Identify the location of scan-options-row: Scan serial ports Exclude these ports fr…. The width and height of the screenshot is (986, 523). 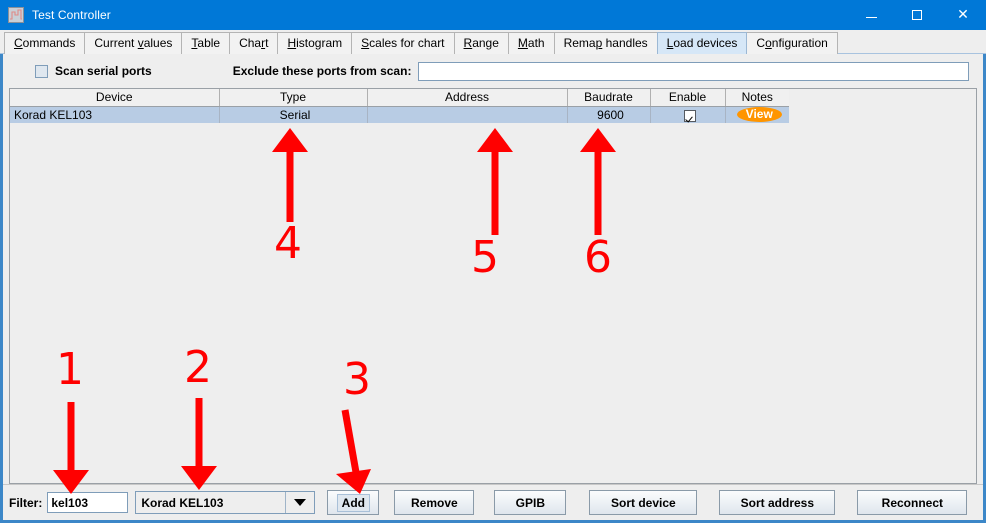
(493, 71).